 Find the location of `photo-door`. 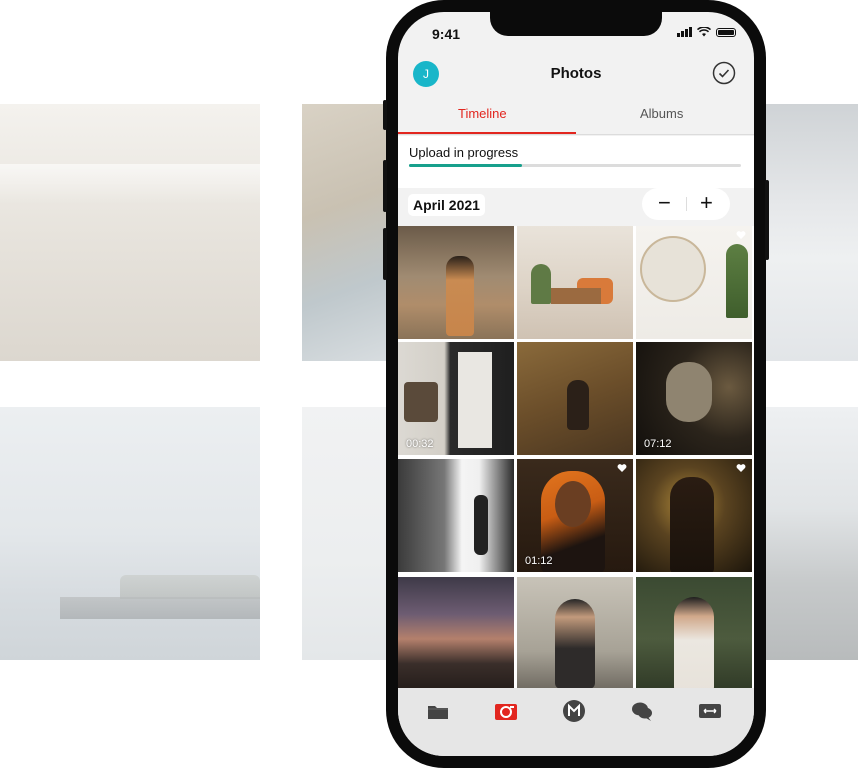

photo-door is located at coordinates (475, 400).